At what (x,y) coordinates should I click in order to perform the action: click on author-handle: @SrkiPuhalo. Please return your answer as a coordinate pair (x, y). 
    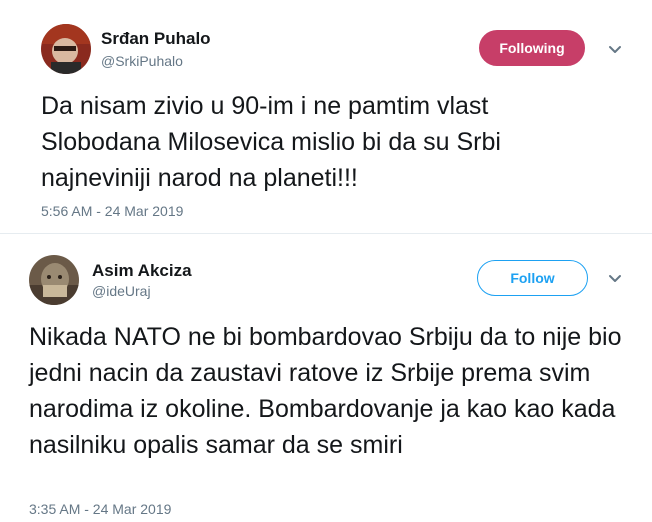
    Looking at the image, I should click on (142, 61).